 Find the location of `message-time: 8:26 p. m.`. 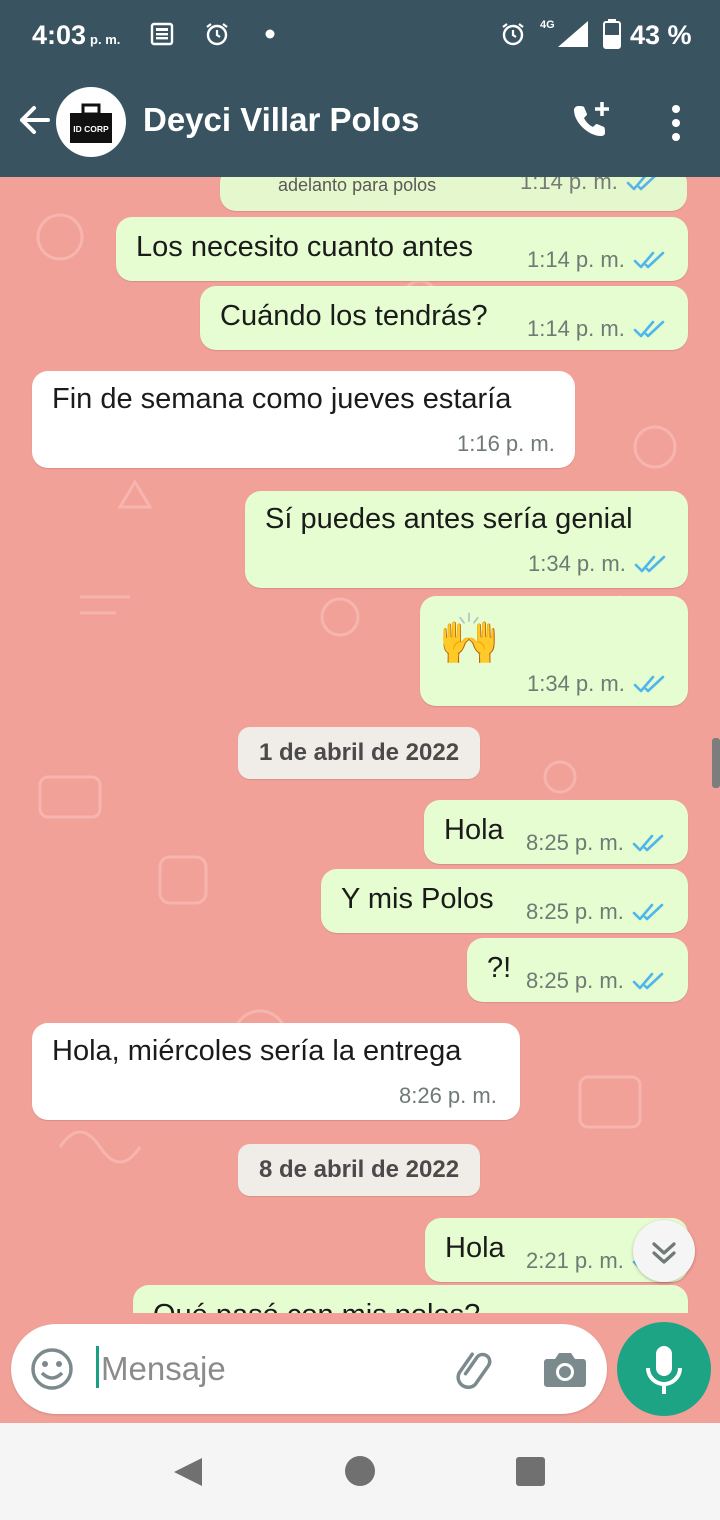

message-time: 8:26 p. m. is located at coordinates (448, 1095).